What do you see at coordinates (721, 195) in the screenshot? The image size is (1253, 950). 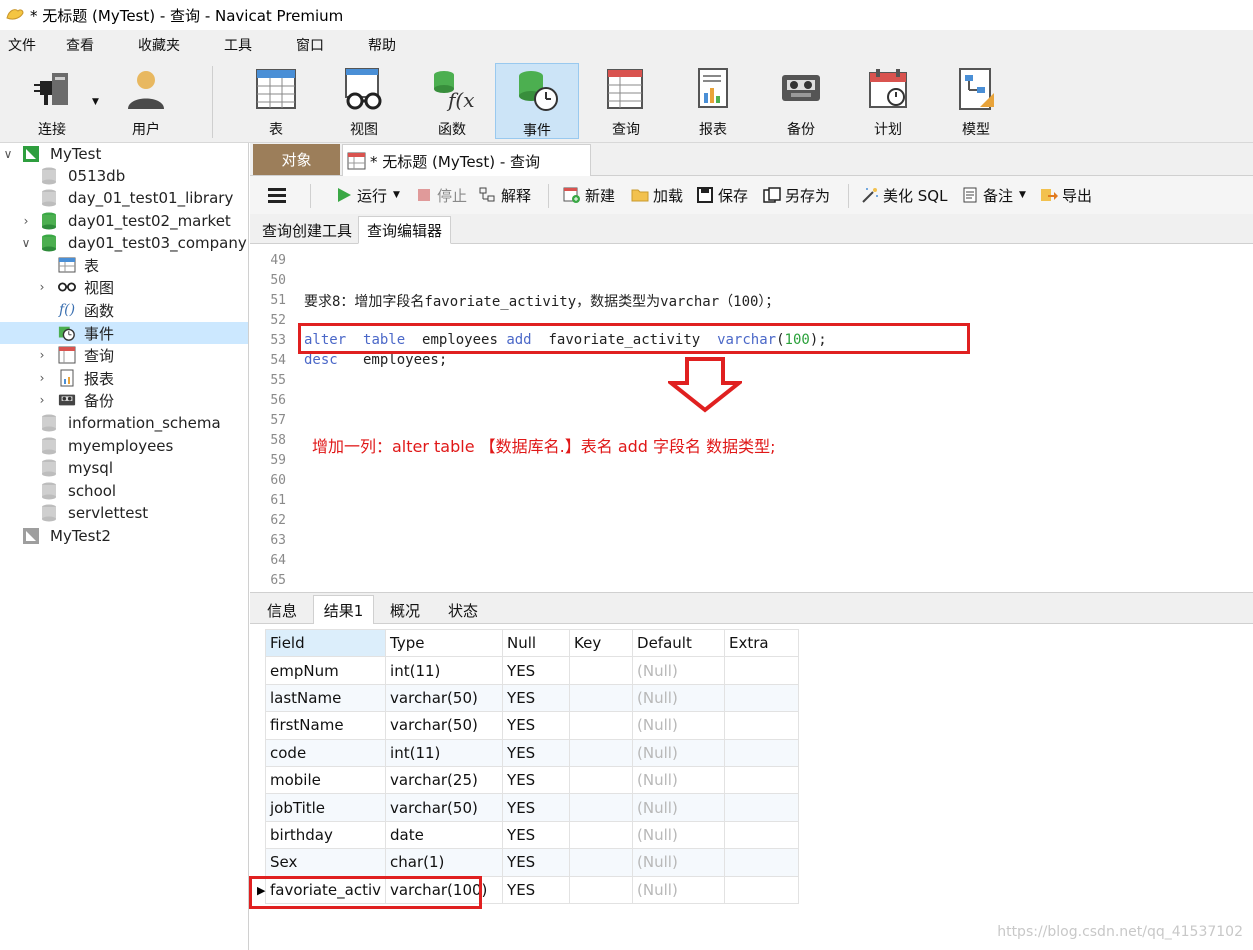 I see `save-button: 保存` at bounding box center [721, 195].